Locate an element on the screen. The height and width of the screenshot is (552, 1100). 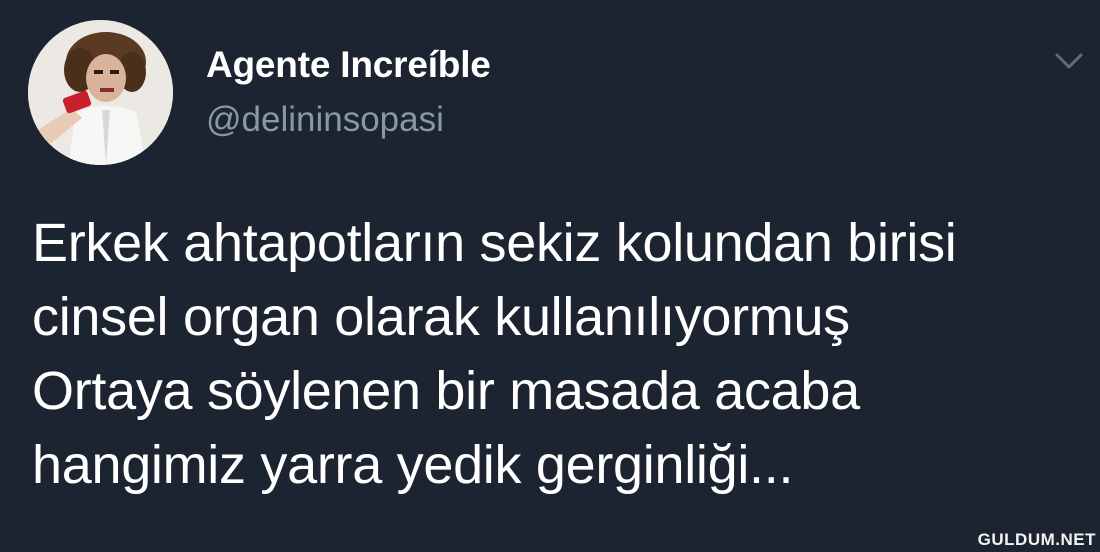
avatar-image is located at coordinates (100, 92).